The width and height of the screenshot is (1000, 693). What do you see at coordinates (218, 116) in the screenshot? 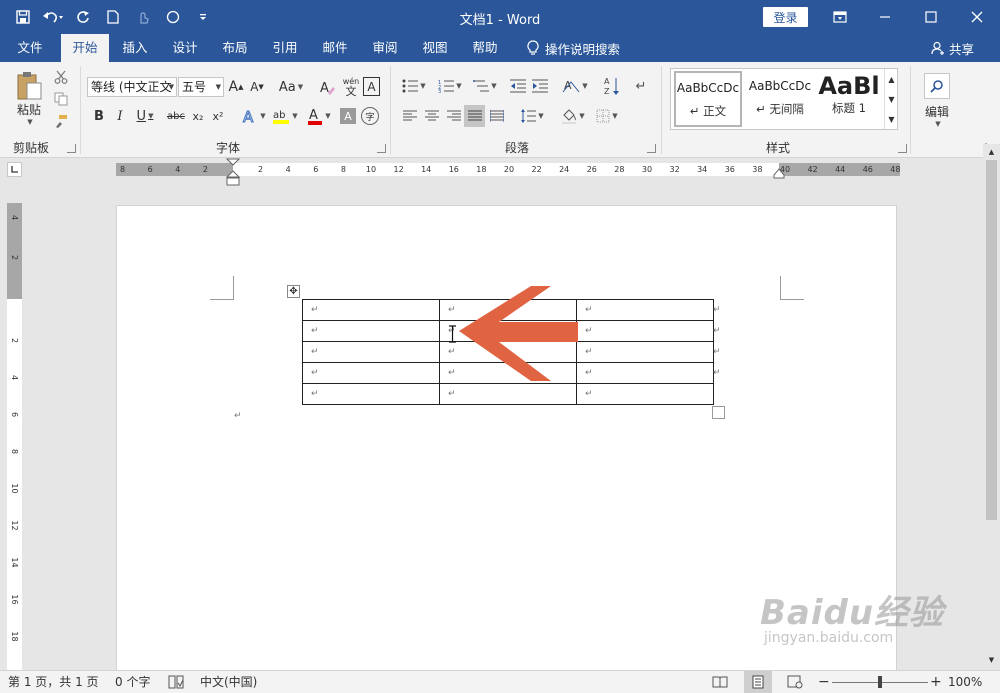
I see `superscript-button: x²` at bounding box center [218, 116].